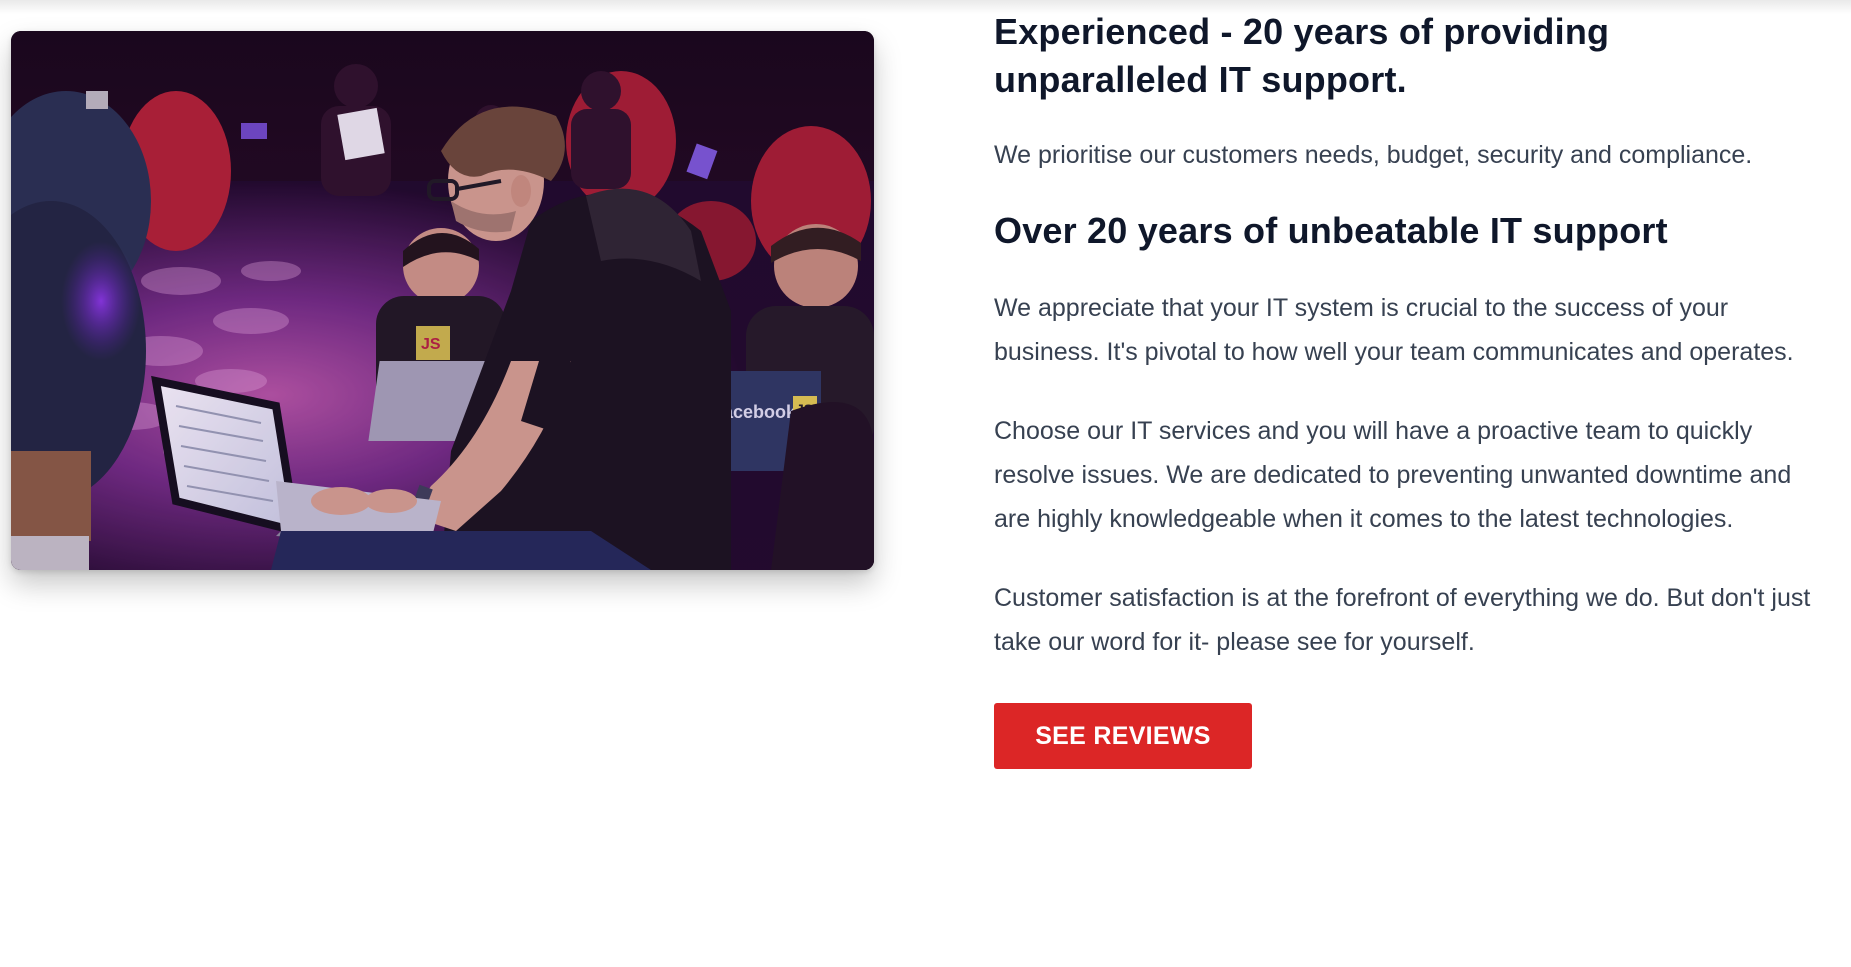  What do you see at coordinates (1331, 230) in the screenshot?
I see `feature-subheadline: Over 20 years of unbeatable IT support` at bounding box center [1331, 230].